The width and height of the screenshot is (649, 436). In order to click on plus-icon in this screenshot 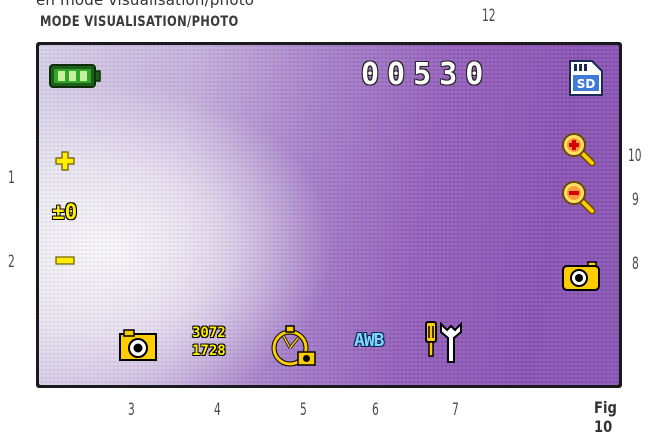, I will do `click(65, 161)`.